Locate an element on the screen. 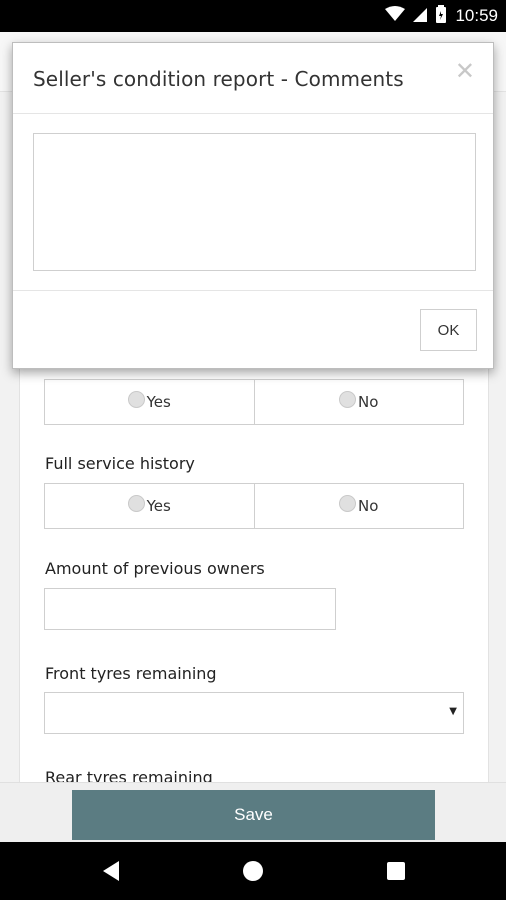 The image size is (506, 900). full-service-history-yes: Yes is located at coordinates (149, 506).